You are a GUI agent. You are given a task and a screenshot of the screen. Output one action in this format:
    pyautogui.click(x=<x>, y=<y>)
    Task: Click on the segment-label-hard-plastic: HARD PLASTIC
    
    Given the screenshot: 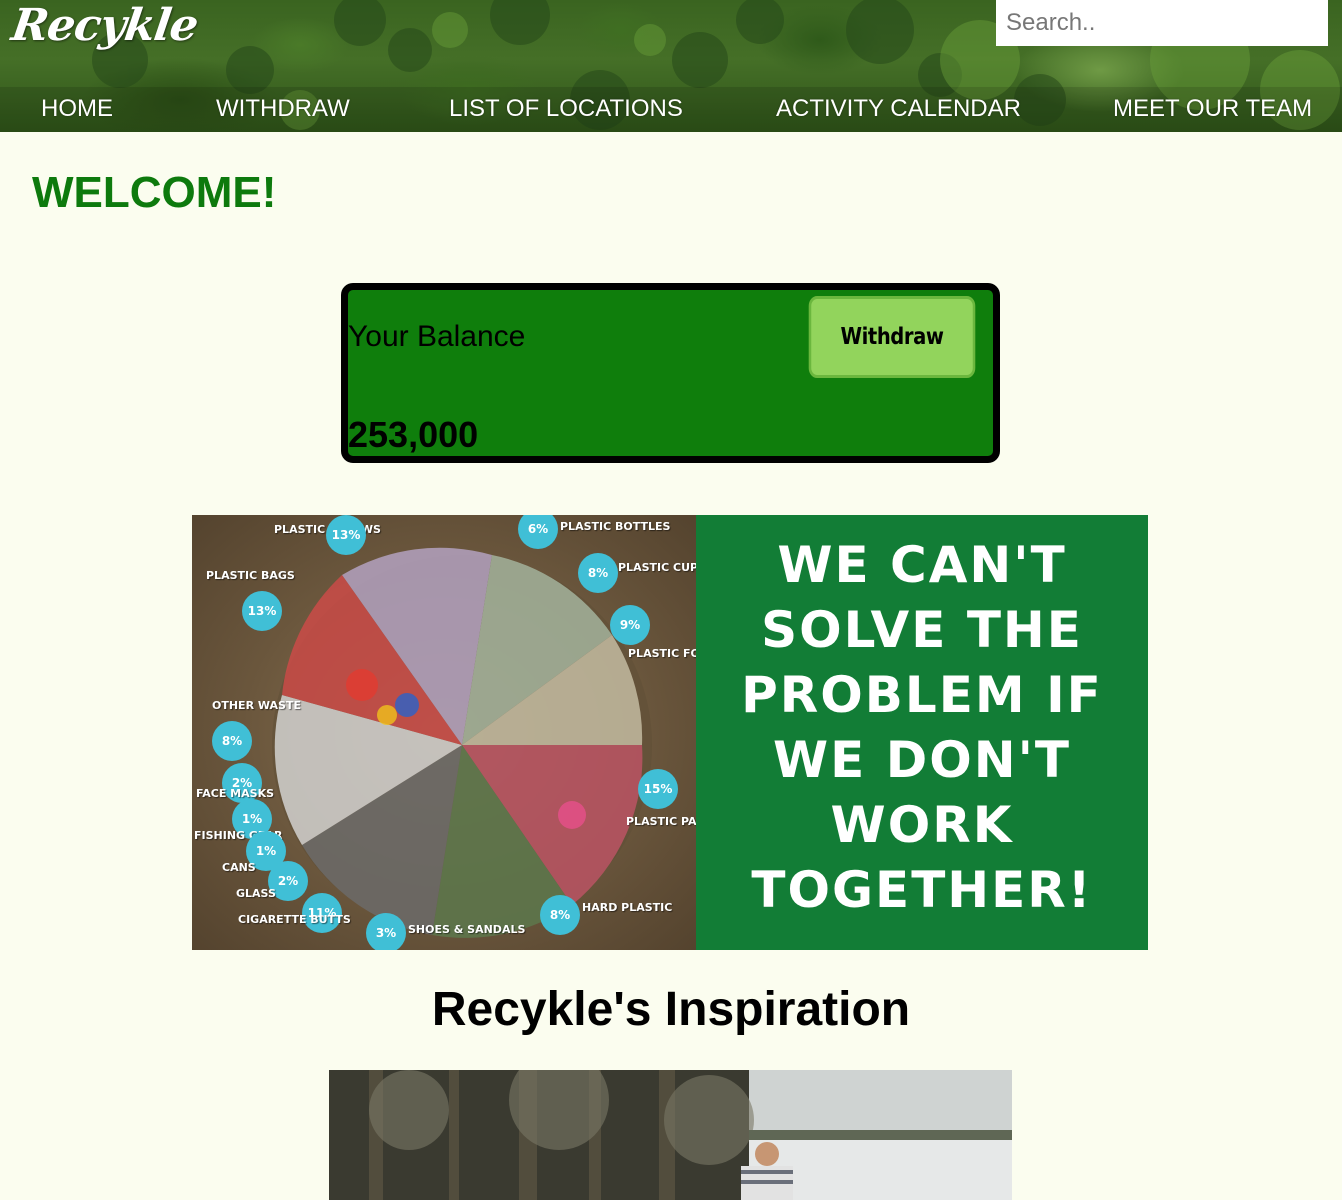 What is the action you would take?
    pyautogui.click(x=627, y=907)
    